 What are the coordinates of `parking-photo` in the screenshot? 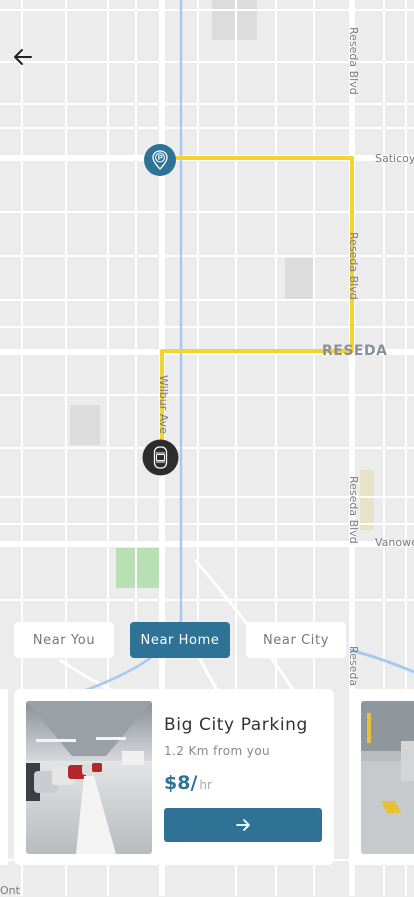 It's located at (89, 777).